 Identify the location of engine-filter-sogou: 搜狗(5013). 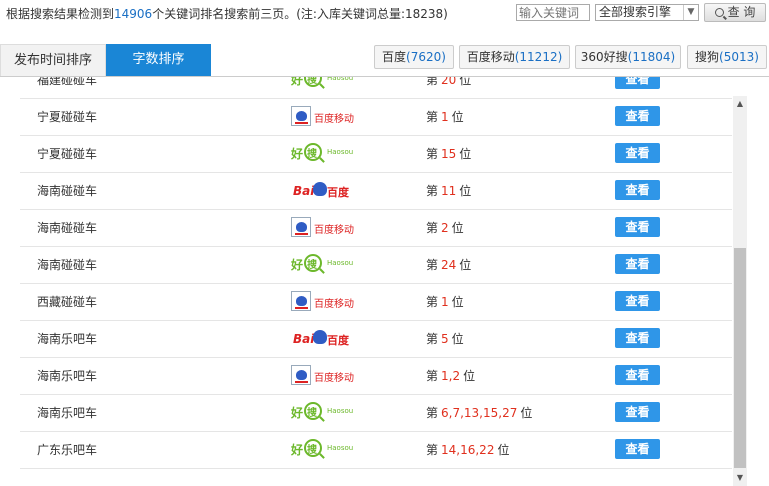
(727, 57).